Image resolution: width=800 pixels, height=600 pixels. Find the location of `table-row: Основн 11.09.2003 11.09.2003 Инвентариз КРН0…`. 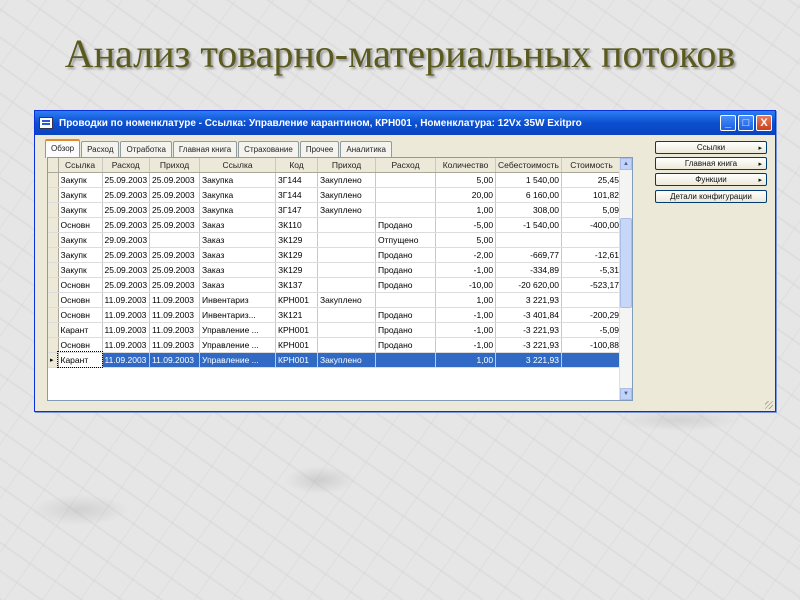

table-row: Основн 11.09.2003 11.09.2003 Инвентариз КРН0… is located at coordinates (335, 300).